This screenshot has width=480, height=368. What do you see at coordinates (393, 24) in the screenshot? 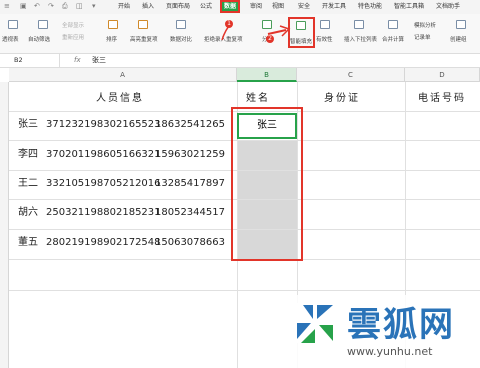
I see `consolidate-icon` at bounding box center [393, 24].